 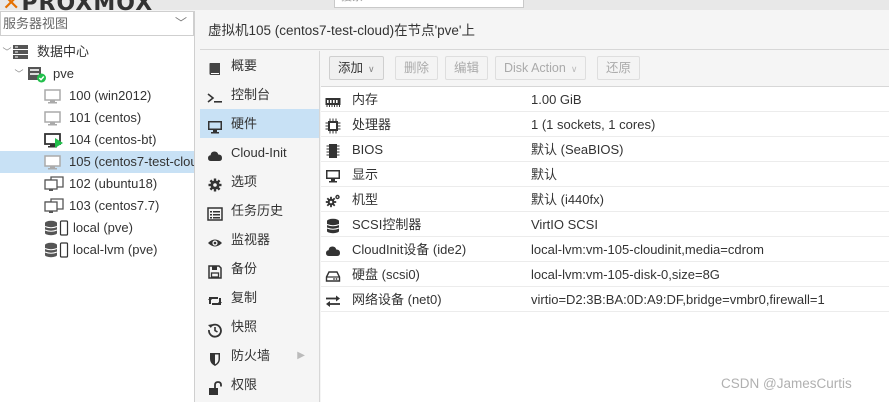 I want to click on cpu-icon, so click(x=333, y=125).